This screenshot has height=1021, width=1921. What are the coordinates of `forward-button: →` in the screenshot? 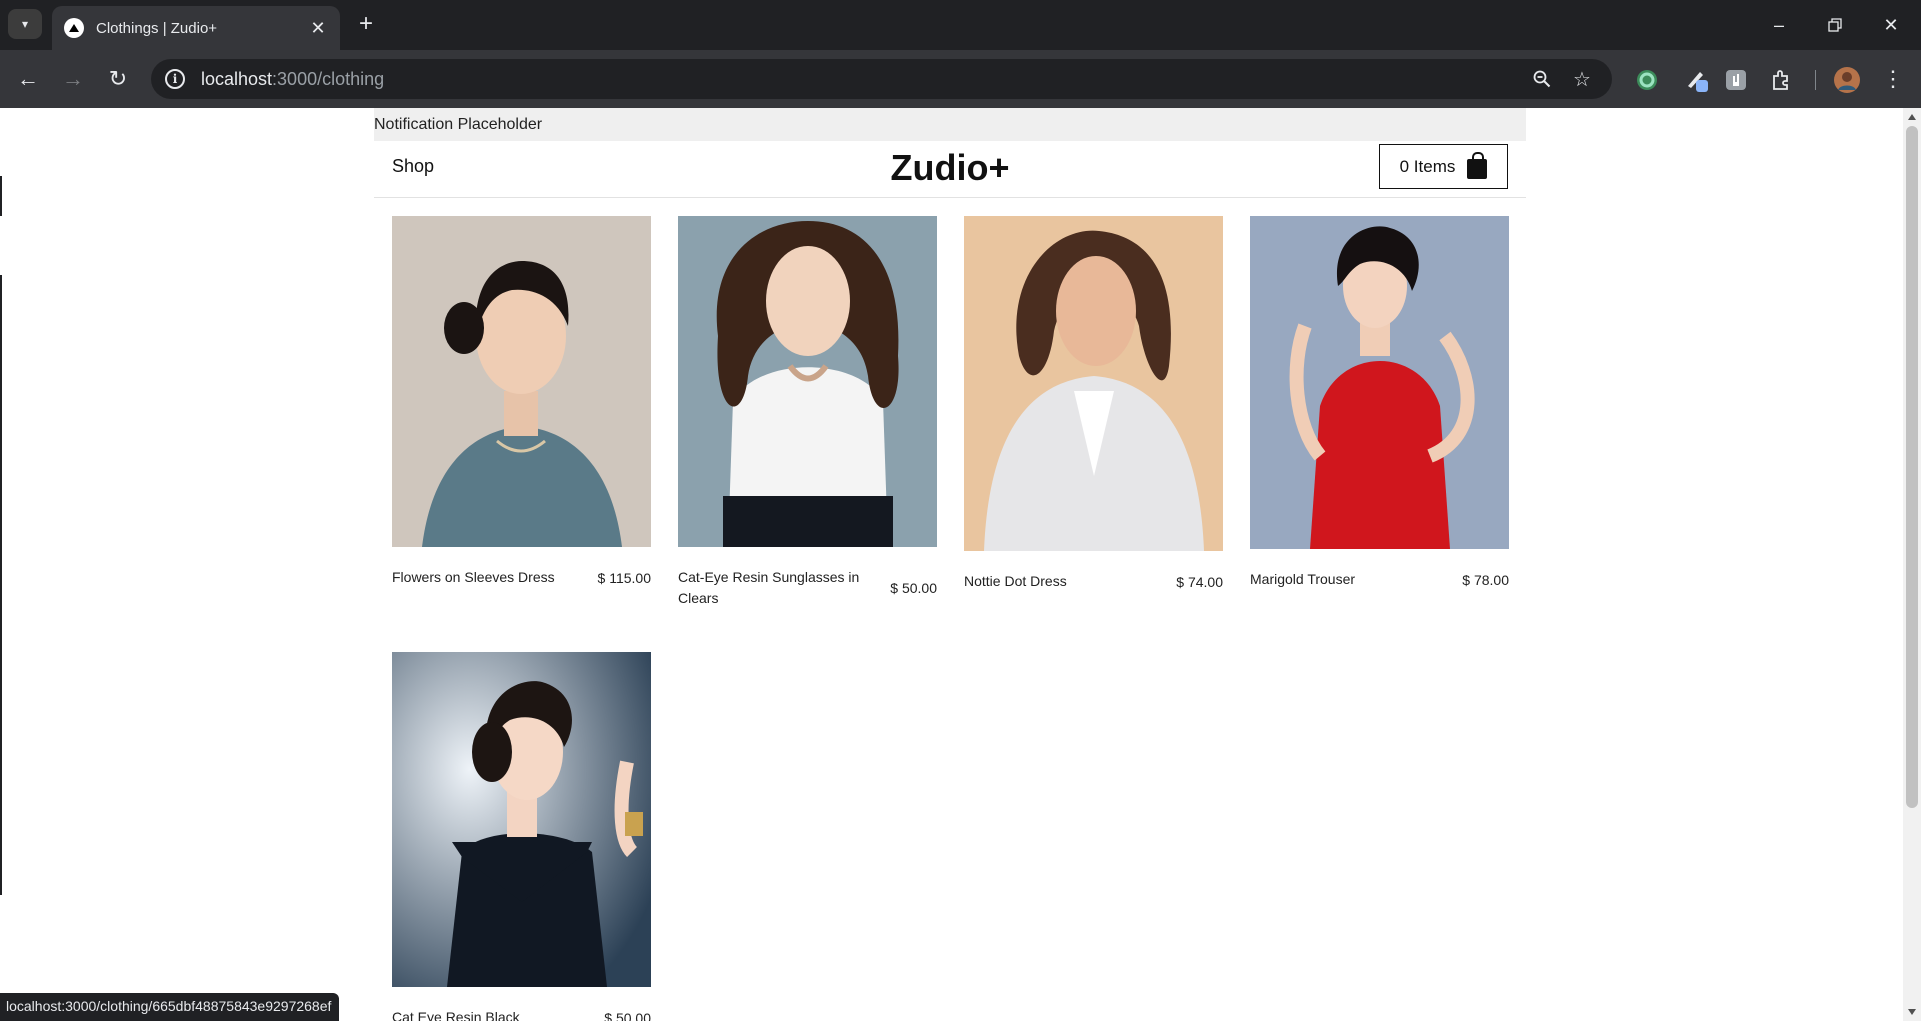 It's located at (73, 79).